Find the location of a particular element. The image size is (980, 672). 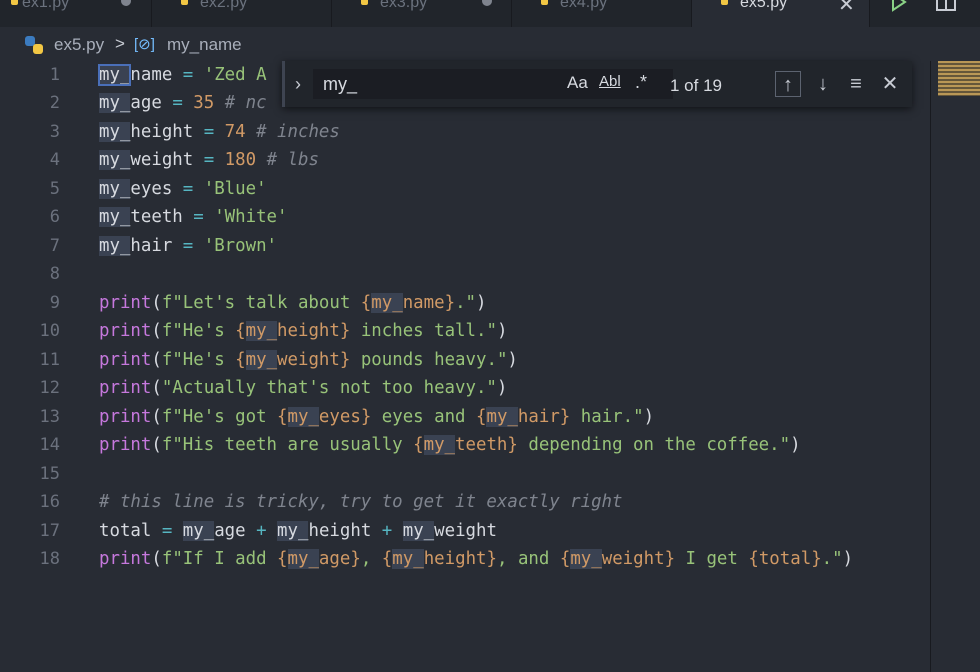

code-line: print("Actually that's not too heavy.") is located at coordinates (303, 388).